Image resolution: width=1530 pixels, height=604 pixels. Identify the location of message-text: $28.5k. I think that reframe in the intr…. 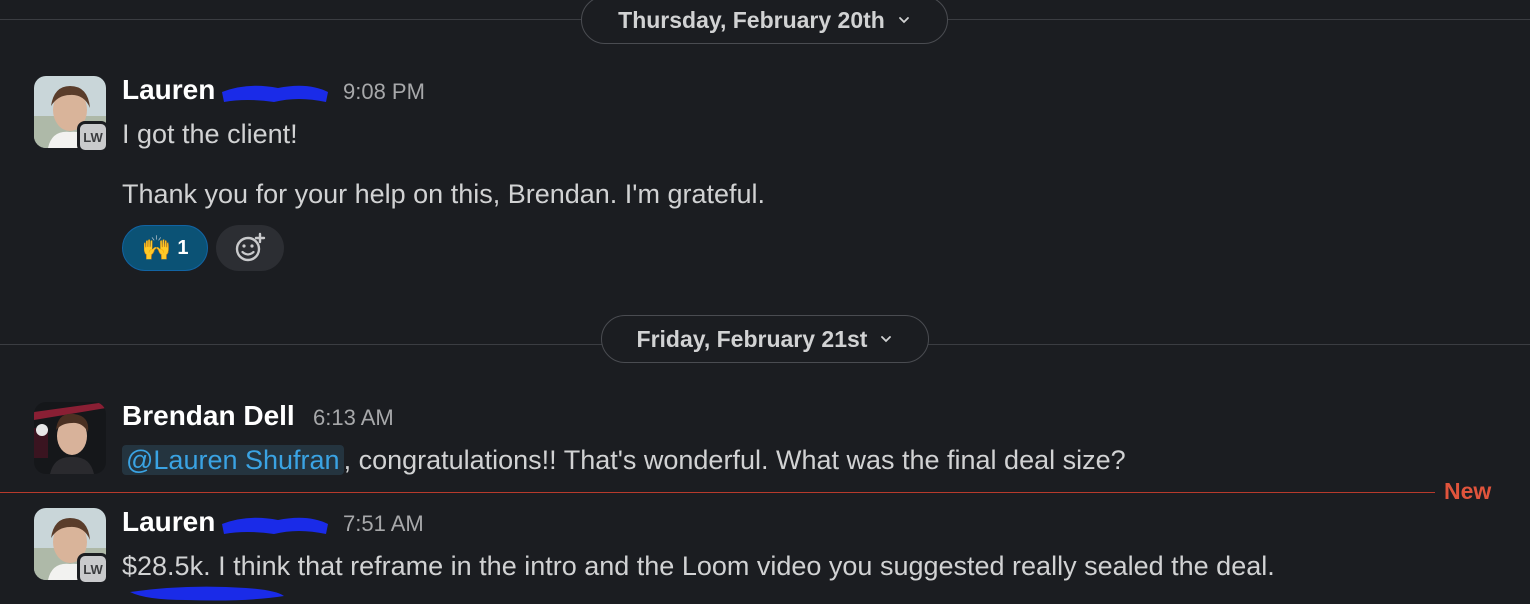
(698, 566).